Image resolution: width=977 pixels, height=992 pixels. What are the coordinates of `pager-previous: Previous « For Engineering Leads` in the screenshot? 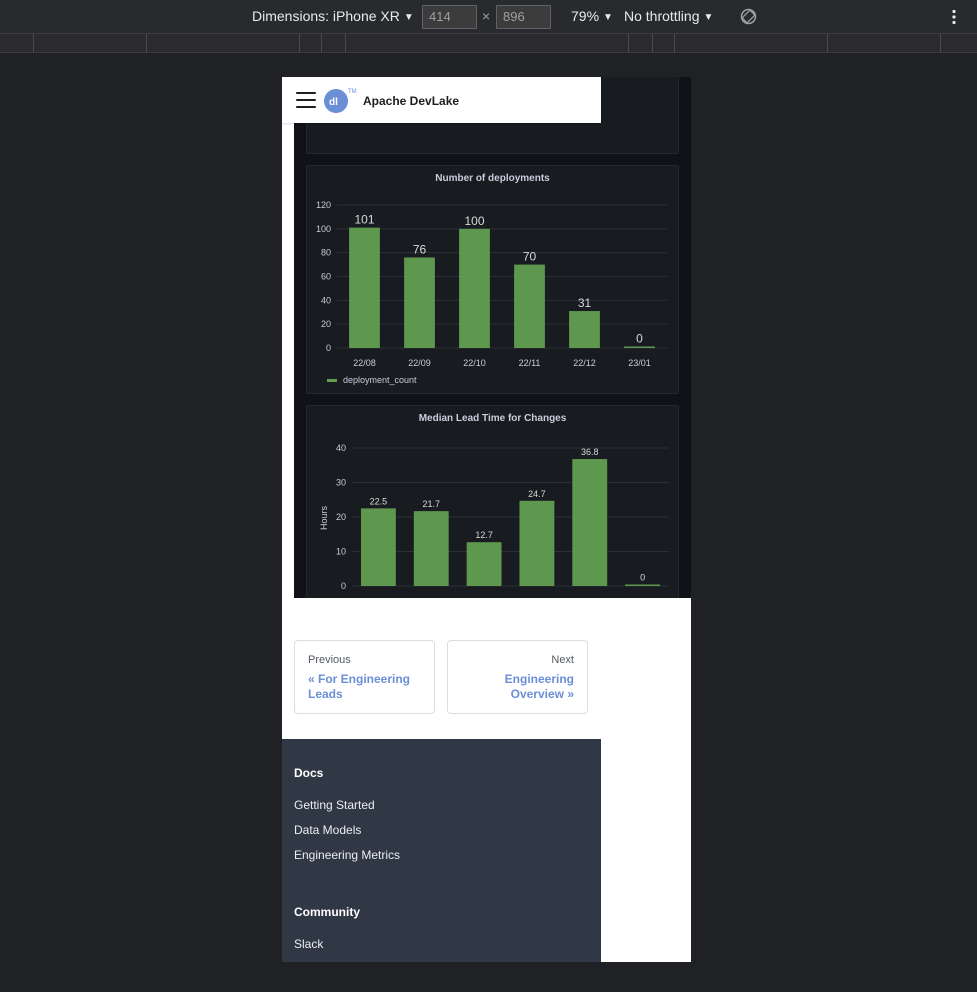 It's located at (364, 677).